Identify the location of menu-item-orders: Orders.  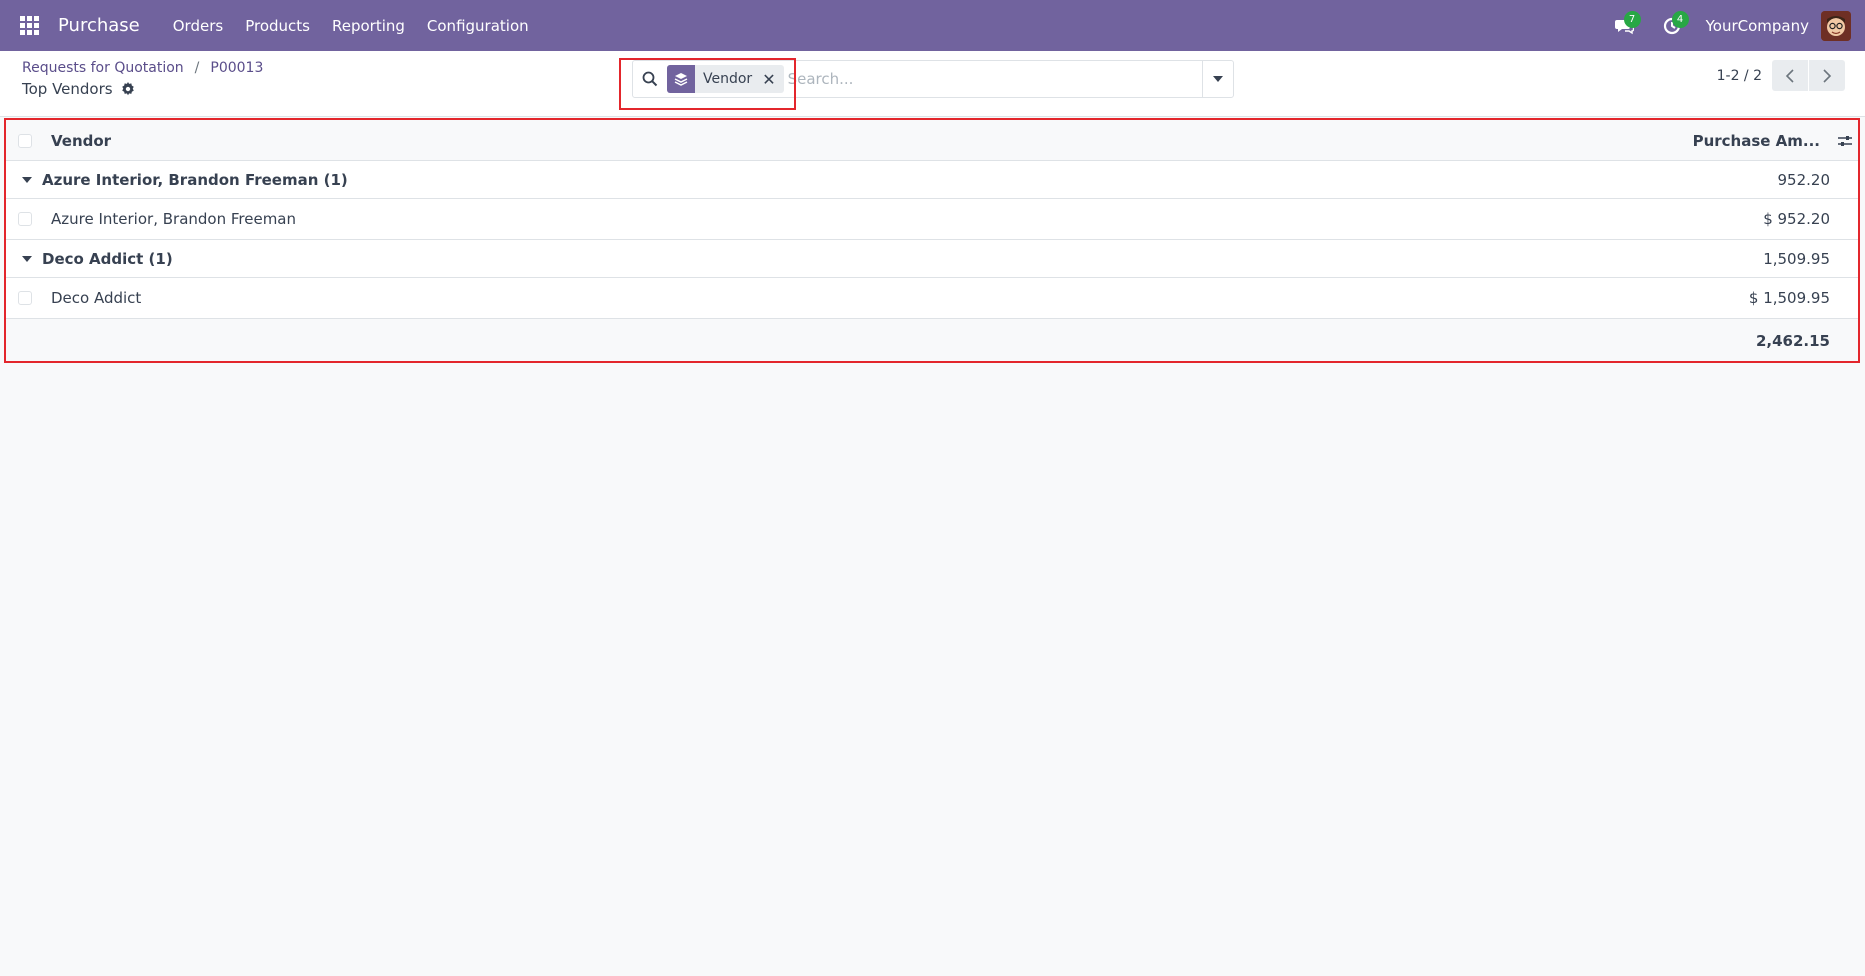
(198, 26).